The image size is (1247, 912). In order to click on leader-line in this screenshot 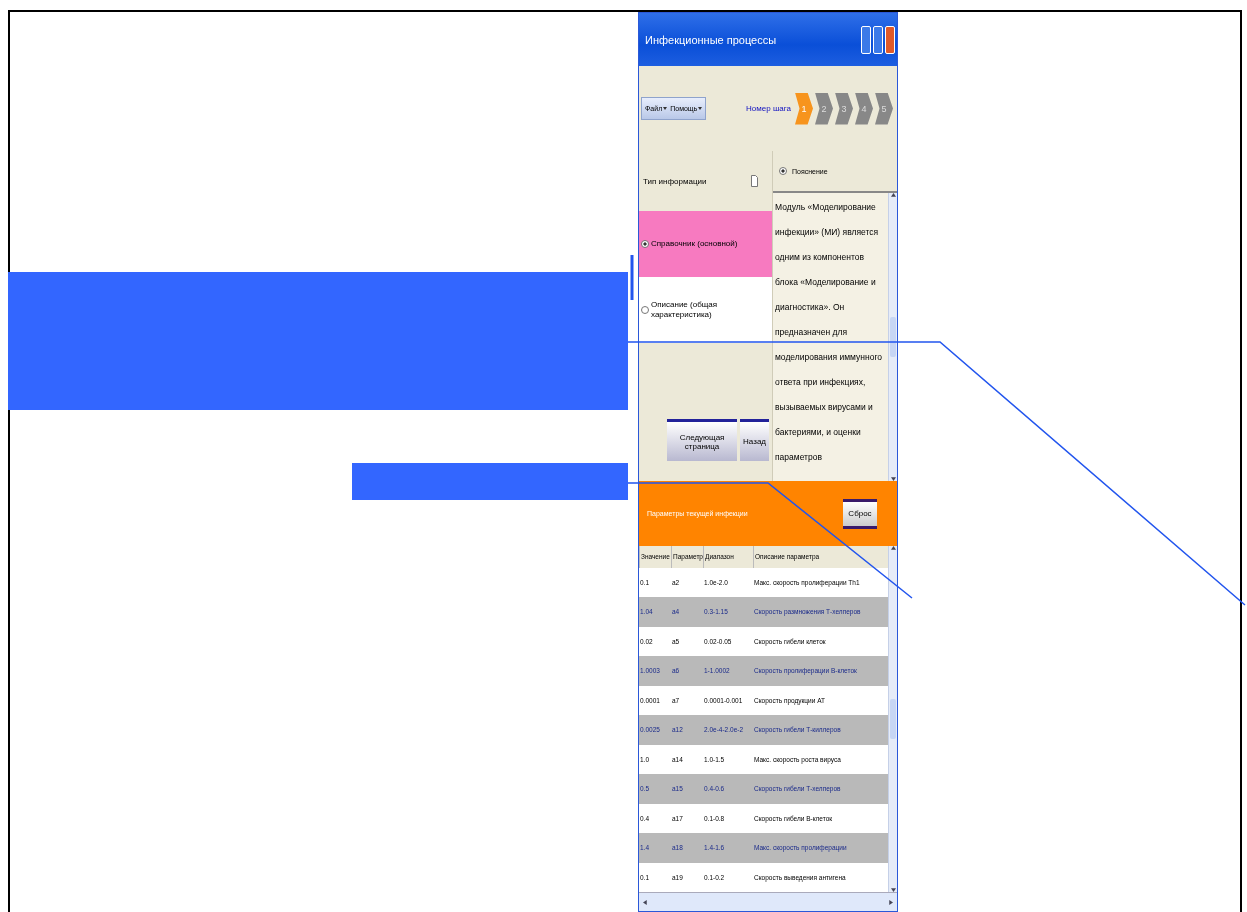, I will do `click(632, 277)`.